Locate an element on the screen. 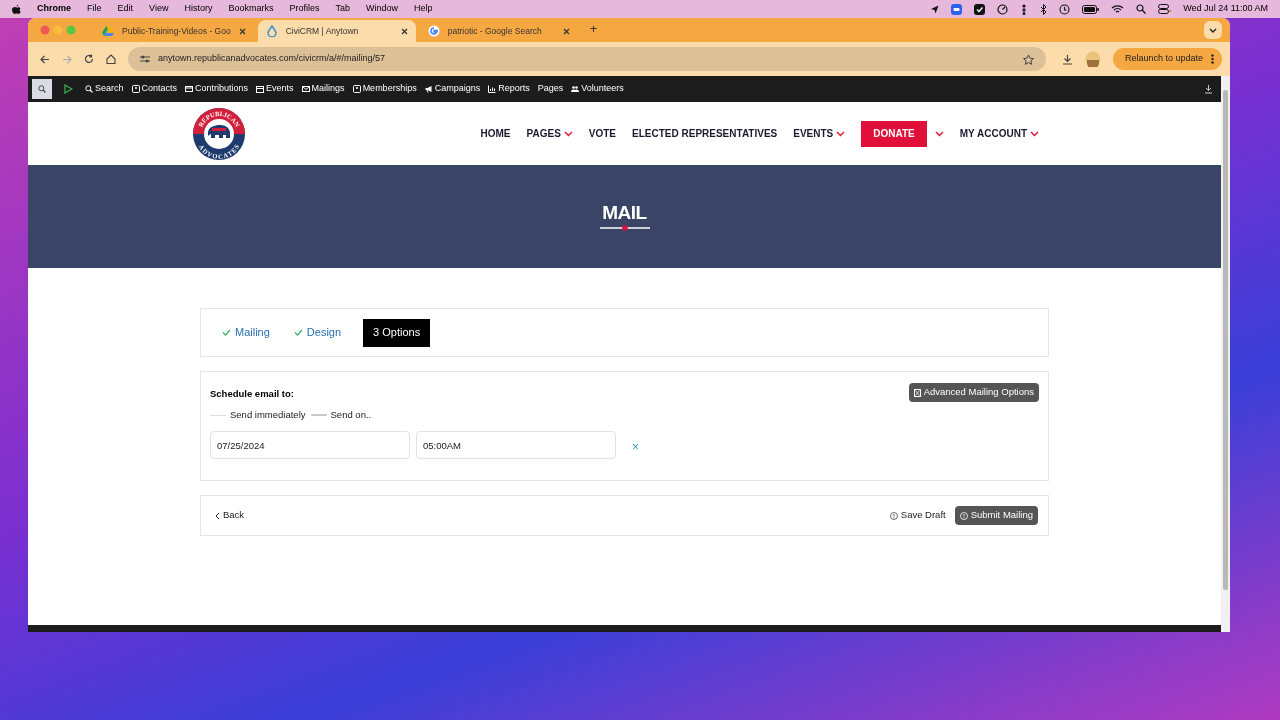 The width and height of the screenshot is (1280, 720). letter-g-icon is located at coordinates (433, 31).